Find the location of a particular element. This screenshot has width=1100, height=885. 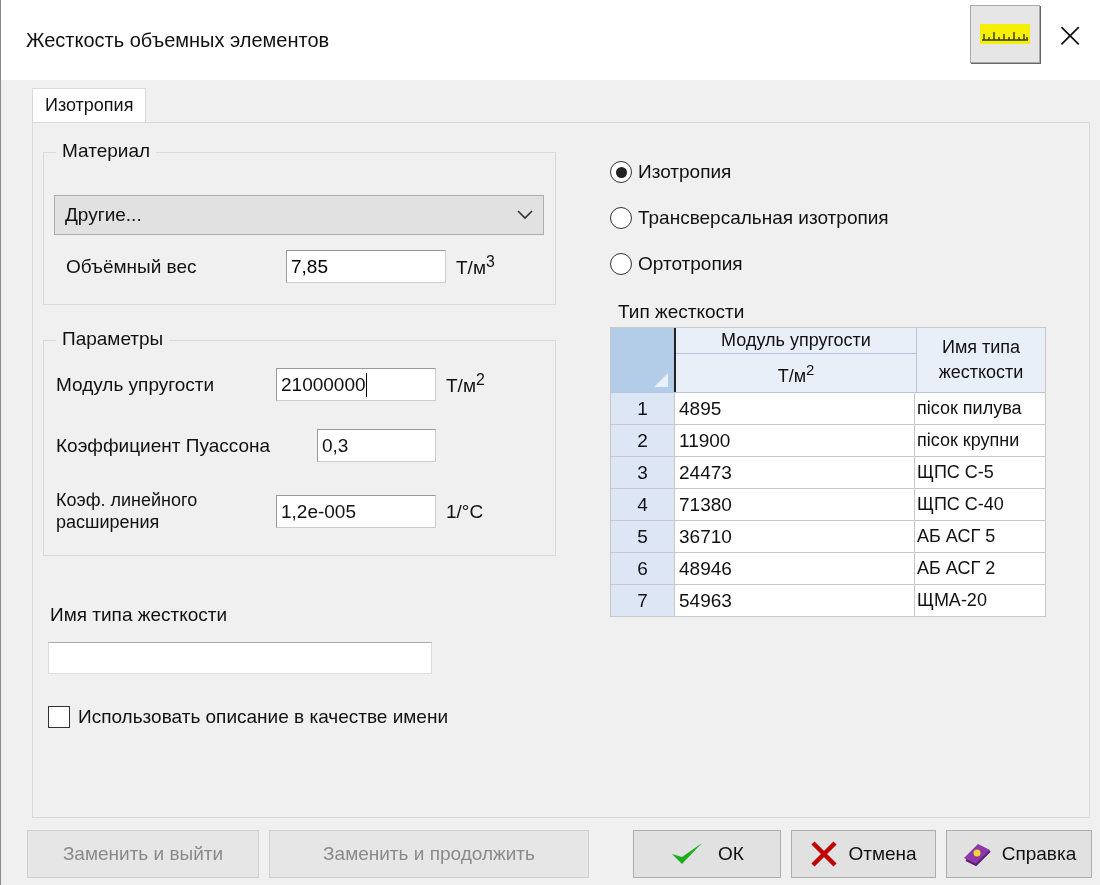

checkbox is located at coordinates (59, 717).